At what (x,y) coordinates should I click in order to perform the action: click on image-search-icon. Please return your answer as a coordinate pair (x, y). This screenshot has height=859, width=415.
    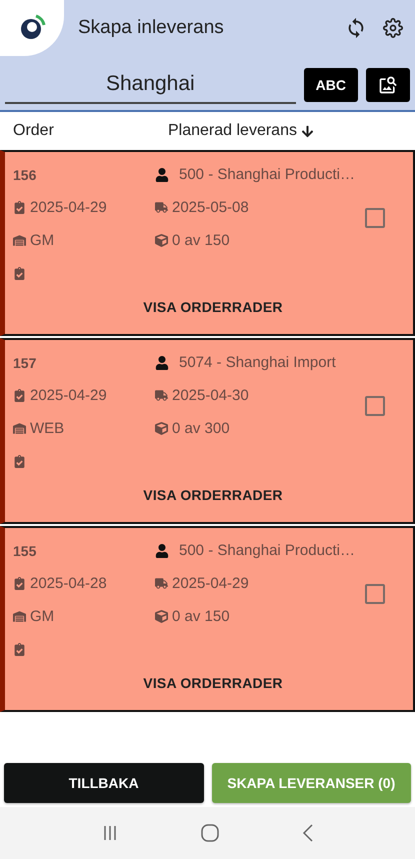
    Looking at the image, I should click on (388, 85).